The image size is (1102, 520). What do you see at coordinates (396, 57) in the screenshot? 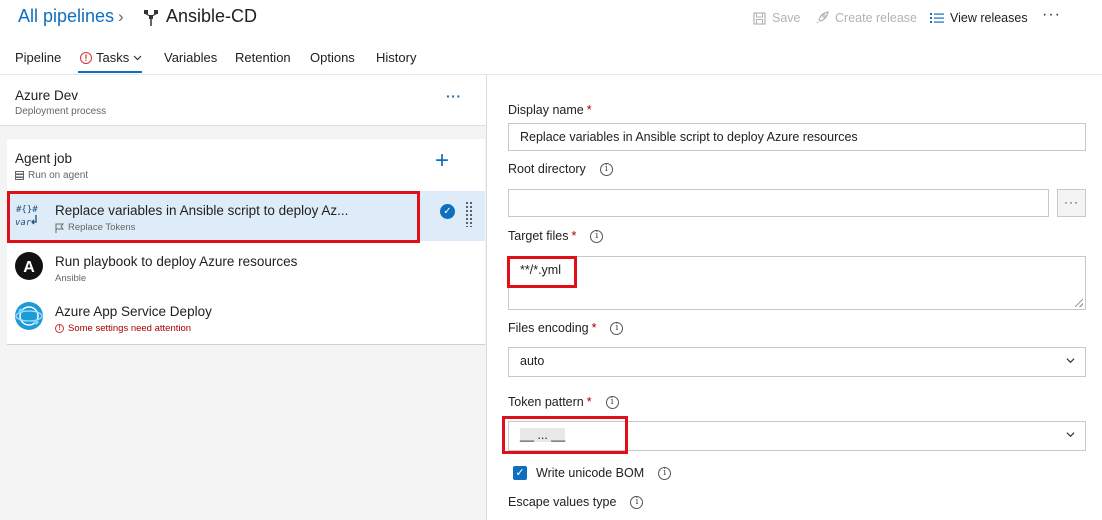
I see `tab-history: History` at bounding box center [396, 57].